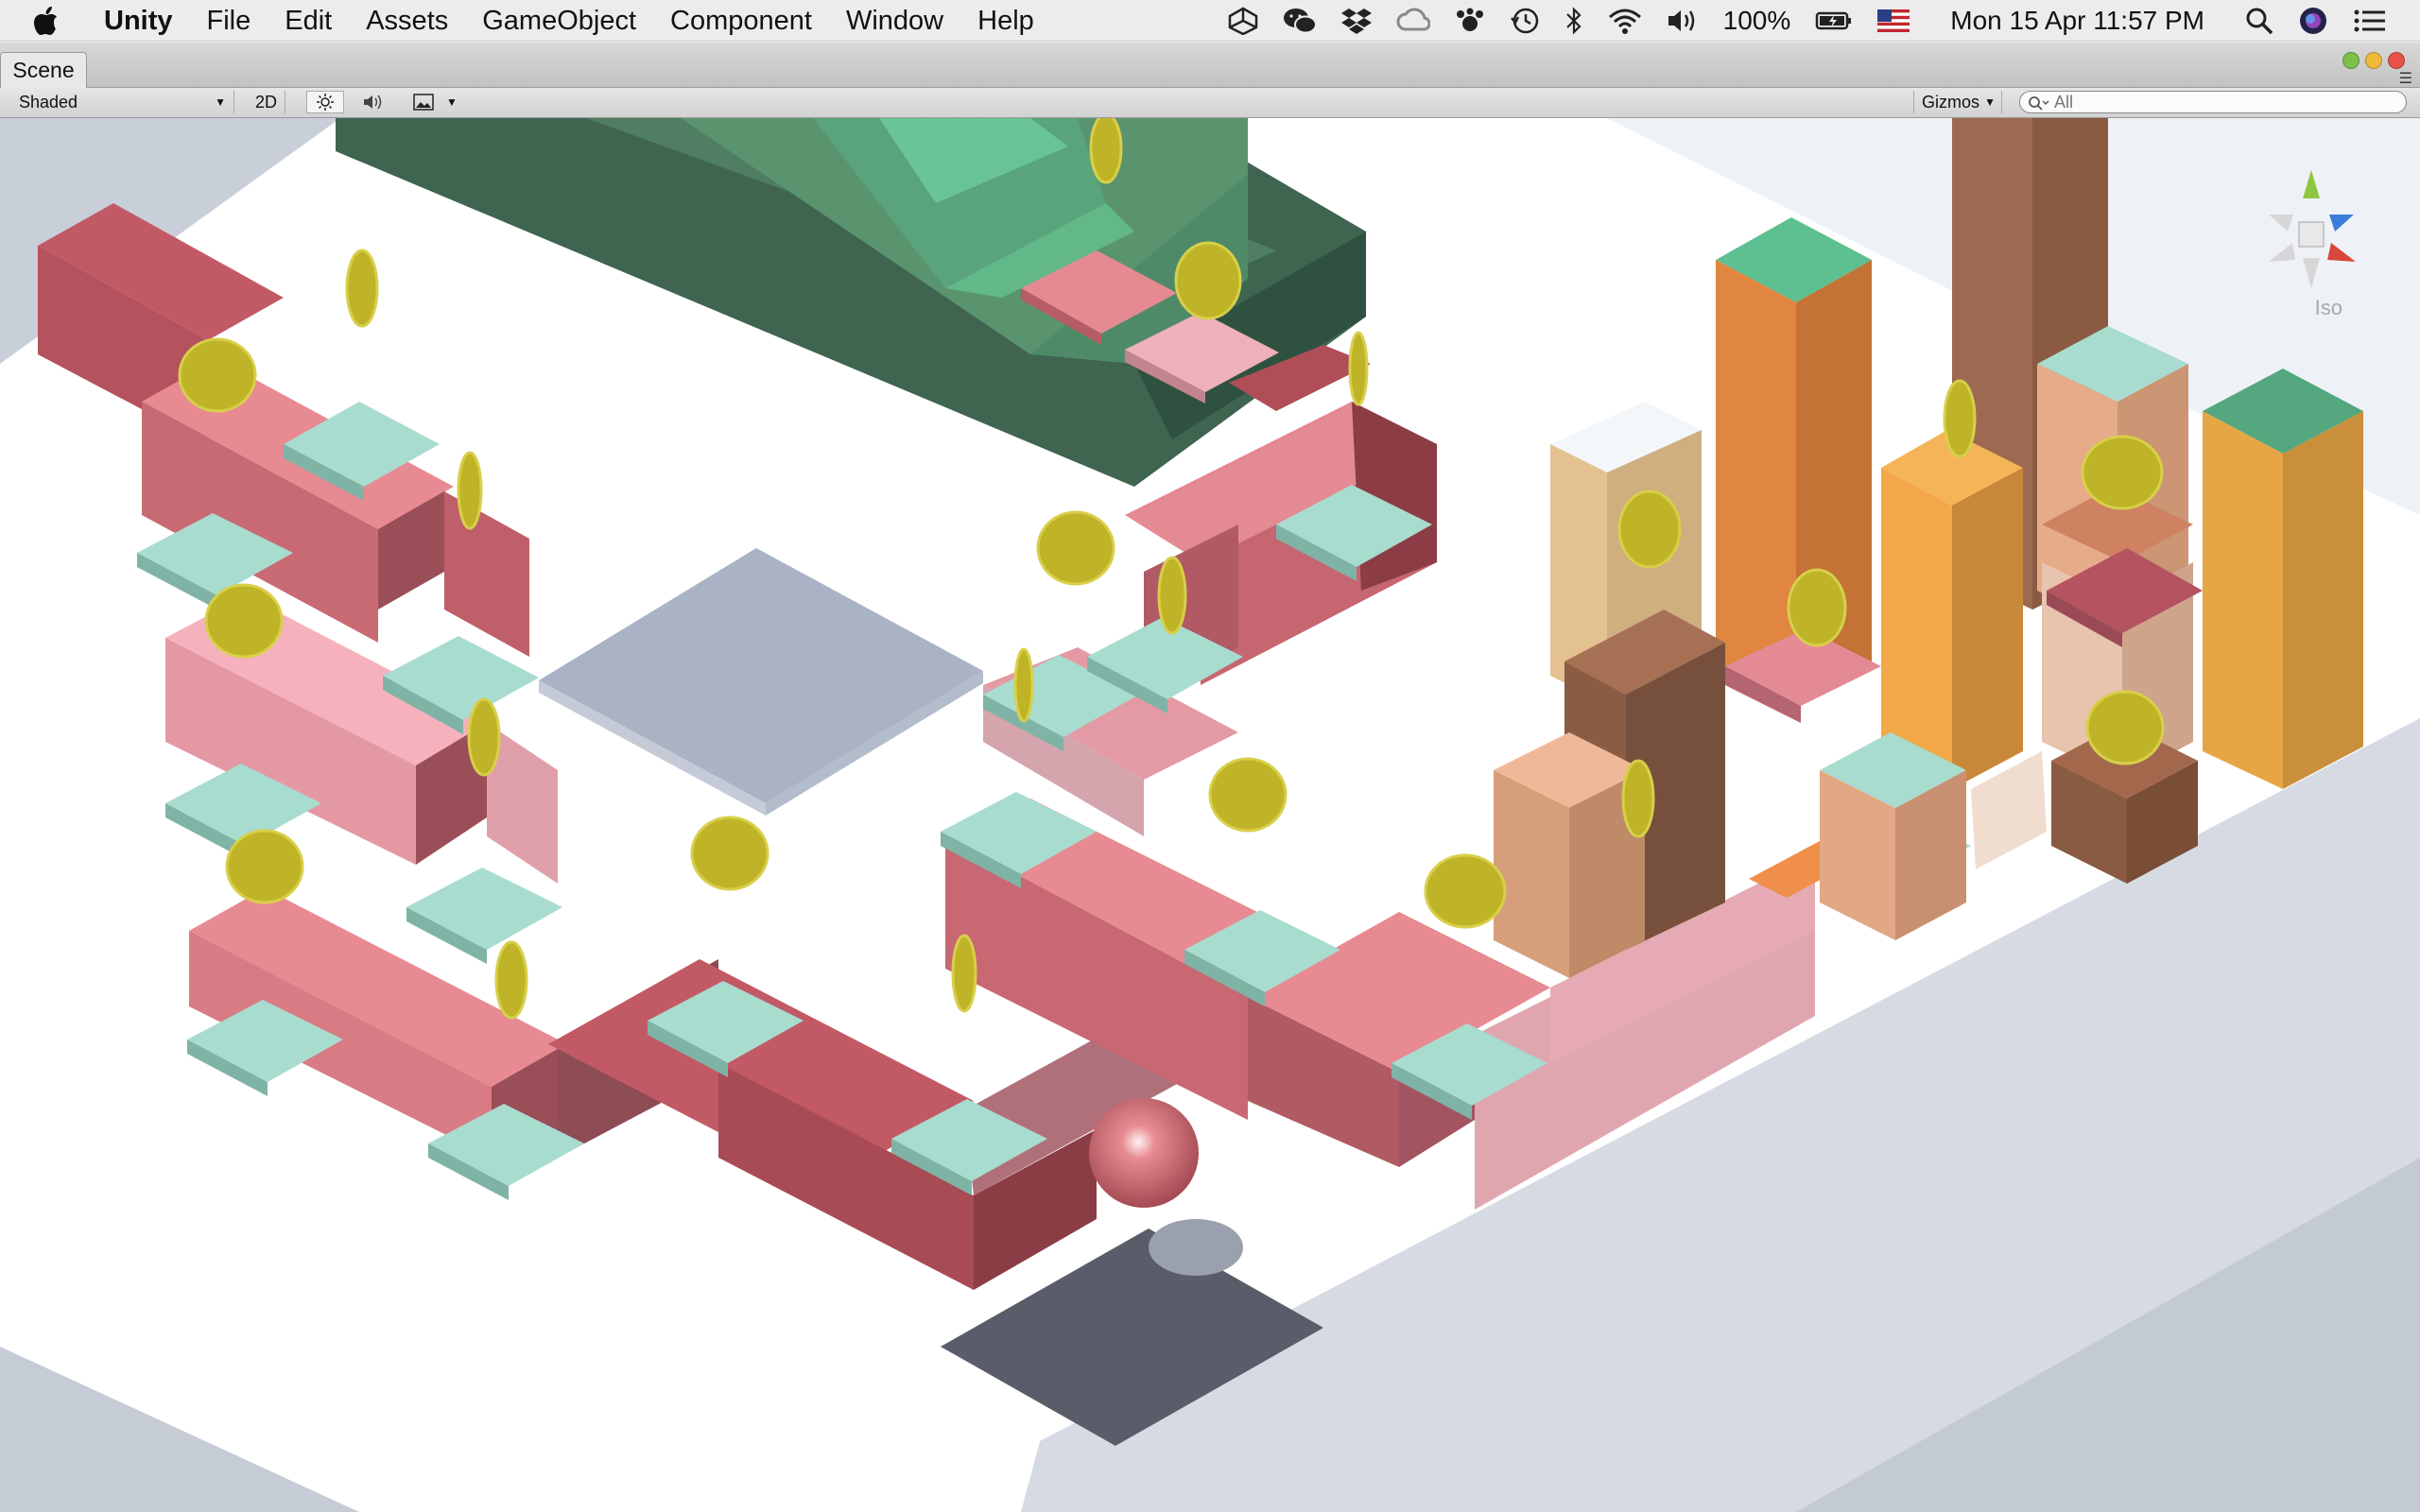 This screenshot has width=2420, height=1512. I want to click on apple-menu-icon, so click(53, 20).